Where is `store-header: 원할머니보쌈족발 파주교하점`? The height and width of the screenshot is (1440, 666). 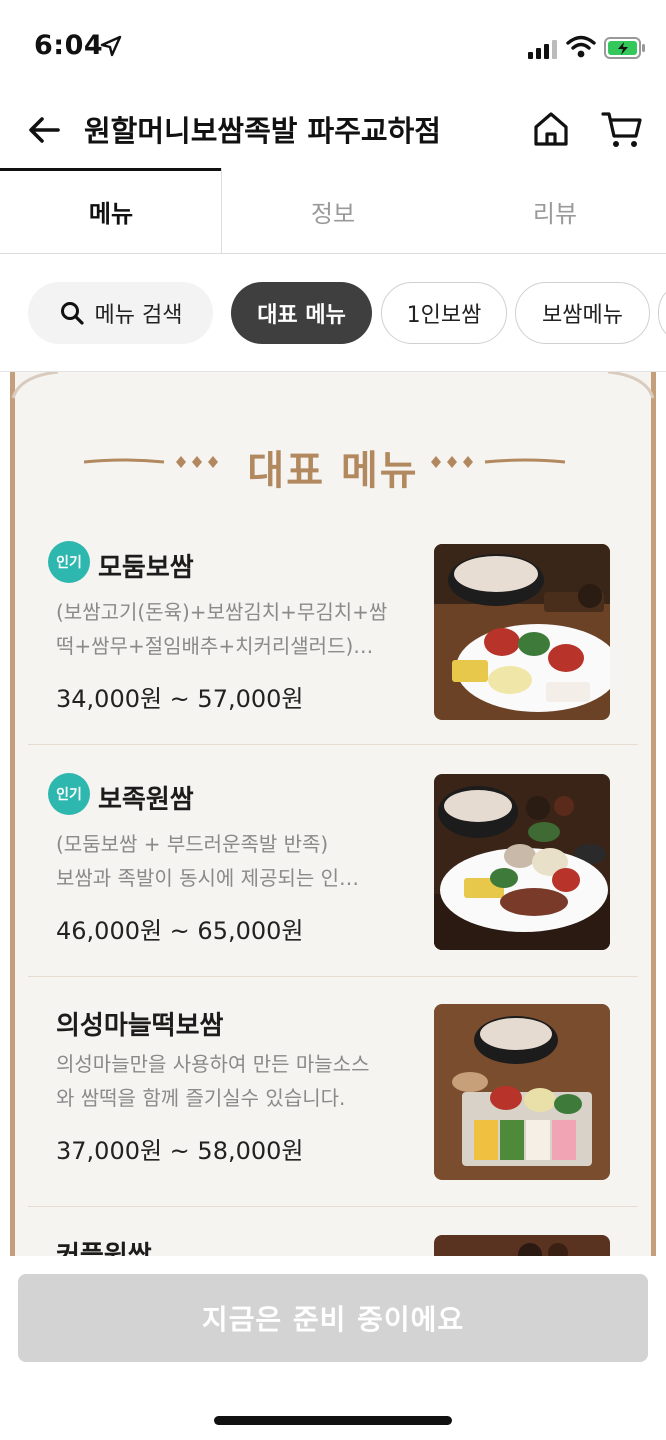
store-header: 원할머니보쌈족발 파주교하점 is located at coordinates (333, 129).